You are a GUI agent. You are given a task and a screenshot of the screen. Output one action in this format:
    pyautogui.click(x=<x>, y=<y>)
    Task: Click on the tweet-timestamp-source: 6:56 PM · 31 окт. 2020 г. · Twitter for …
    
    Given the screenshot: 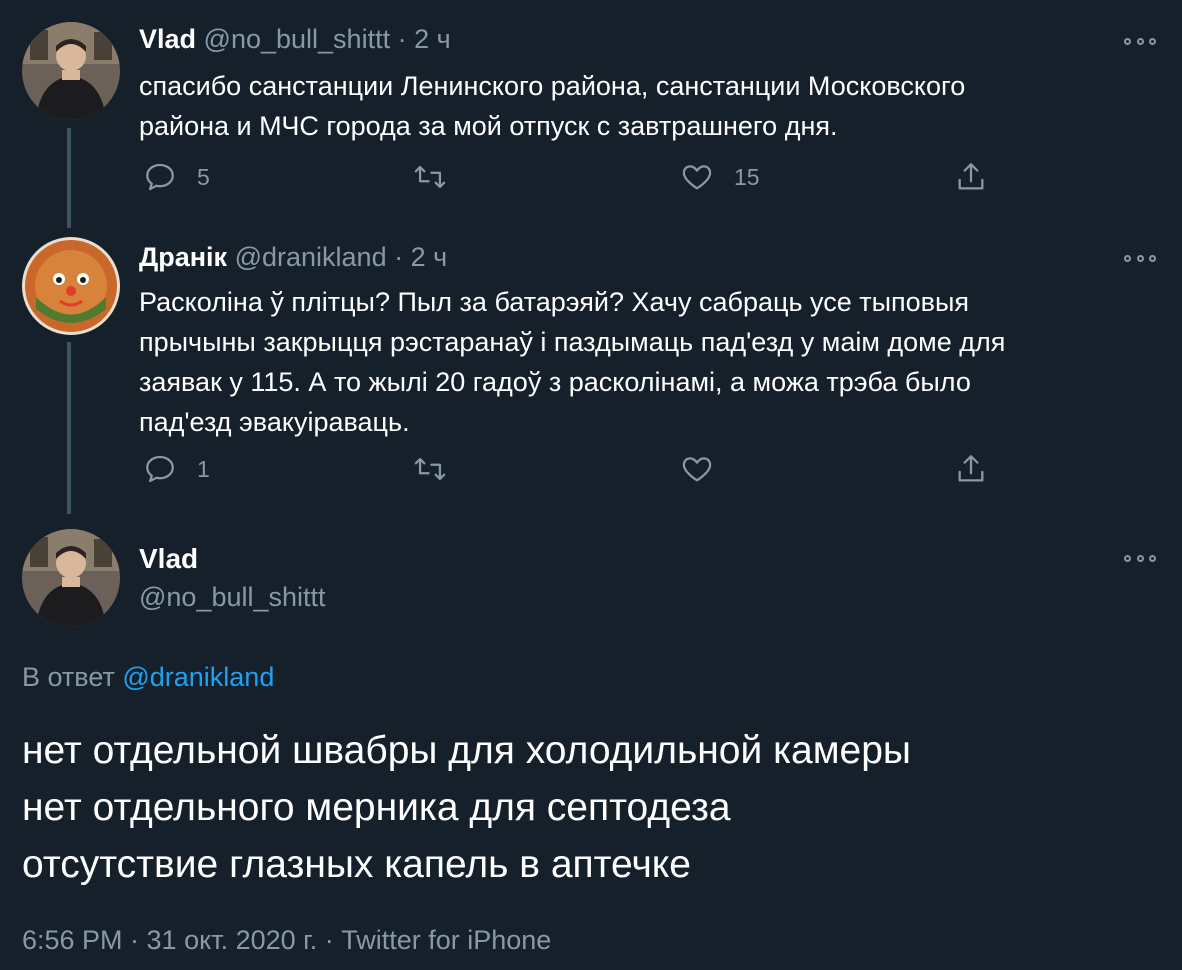 What is the action you would take?
    pyautogui.click(x=286, y=940)
    